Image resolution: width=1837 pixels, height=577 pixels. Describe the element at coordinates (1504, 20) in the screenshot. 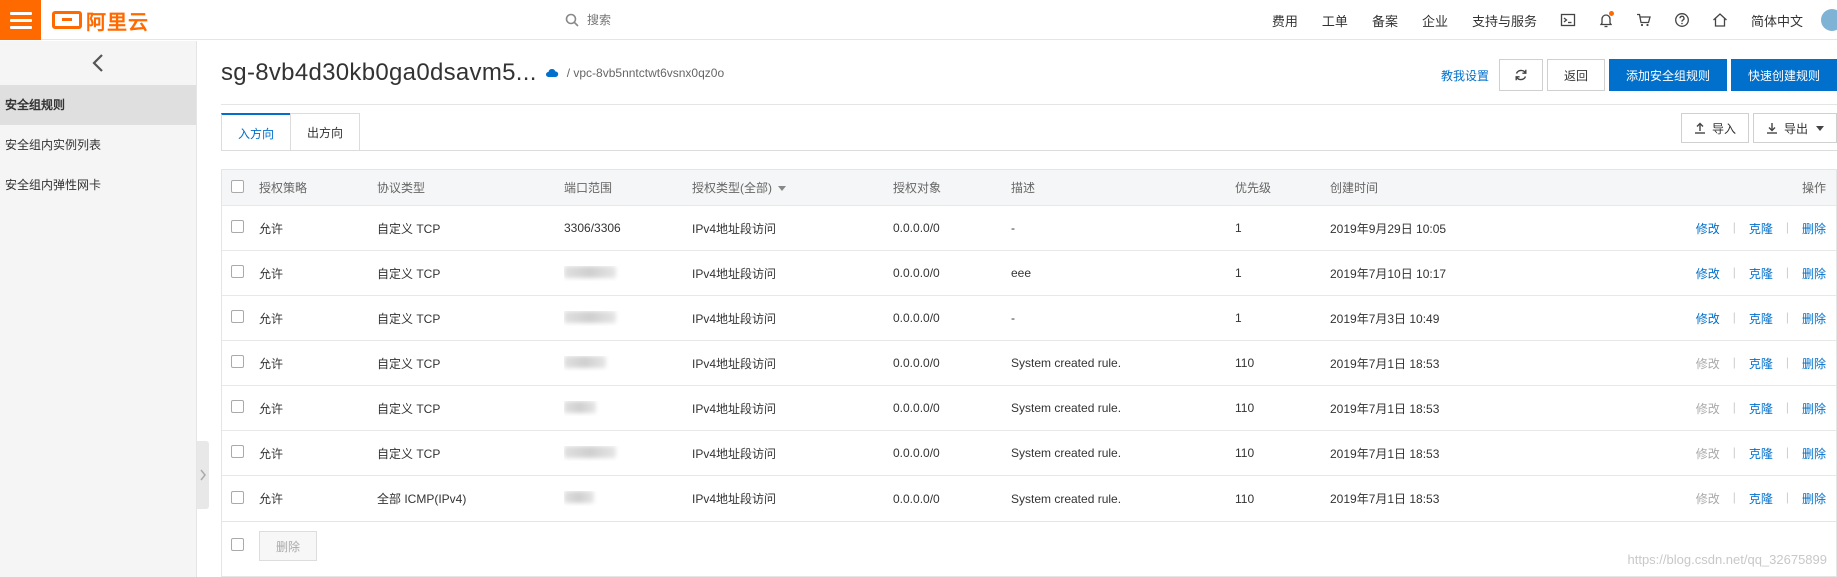

I see `nav-support: 支持与服务` at that location.